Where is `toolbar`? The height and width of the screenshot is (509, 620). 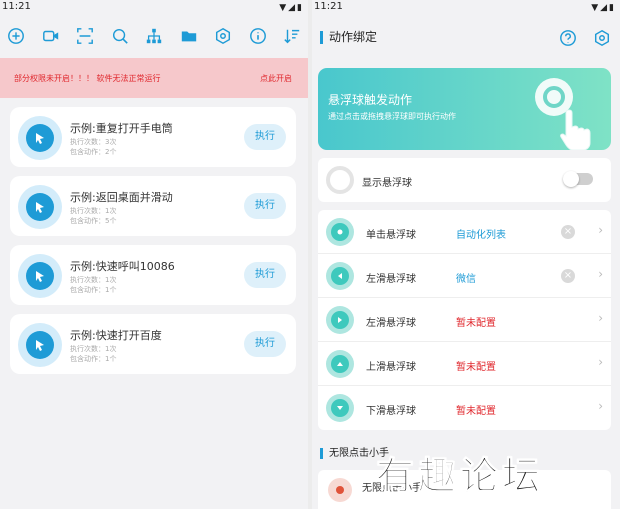 toolbar is located at coordinates (154, 36).